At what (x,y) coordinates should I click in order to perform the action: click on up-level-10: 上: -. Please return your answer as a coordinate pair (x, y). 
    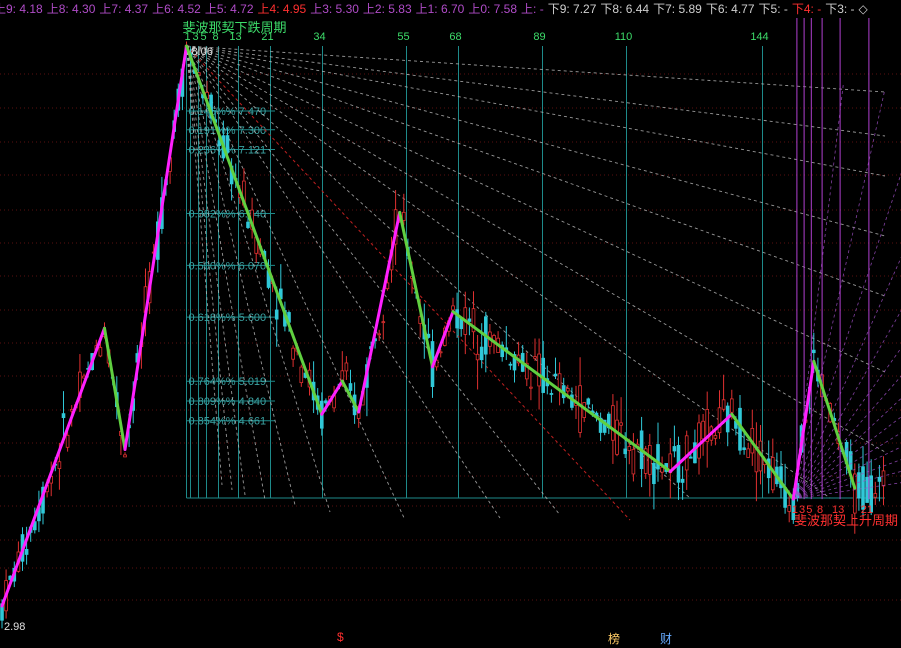
    Looking at the image, I should click on (532, 9).